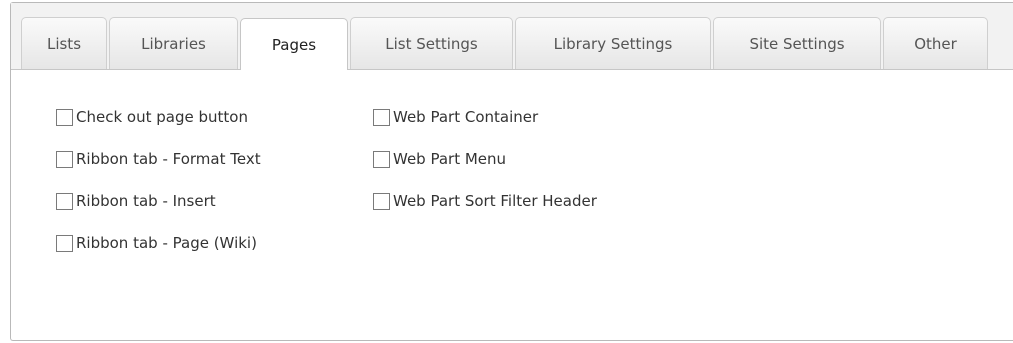 Image resolution: width=1013 pixels, height=343 pixels. I want to click on option-label: Ribbon tab - Format Text, so click(168, 159).